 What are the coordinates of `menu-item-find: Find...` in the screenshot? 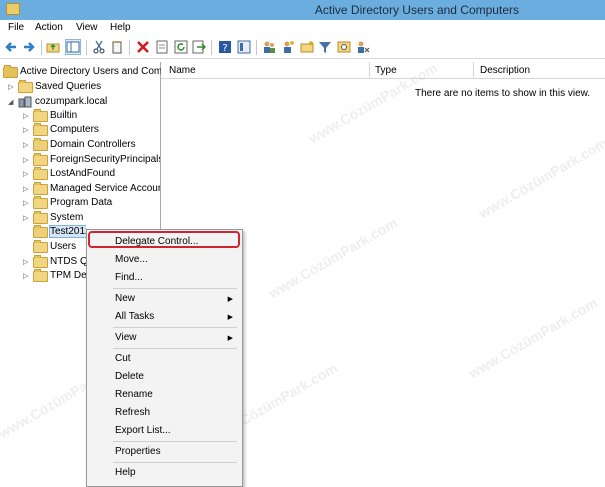 It's located at (129, 277).